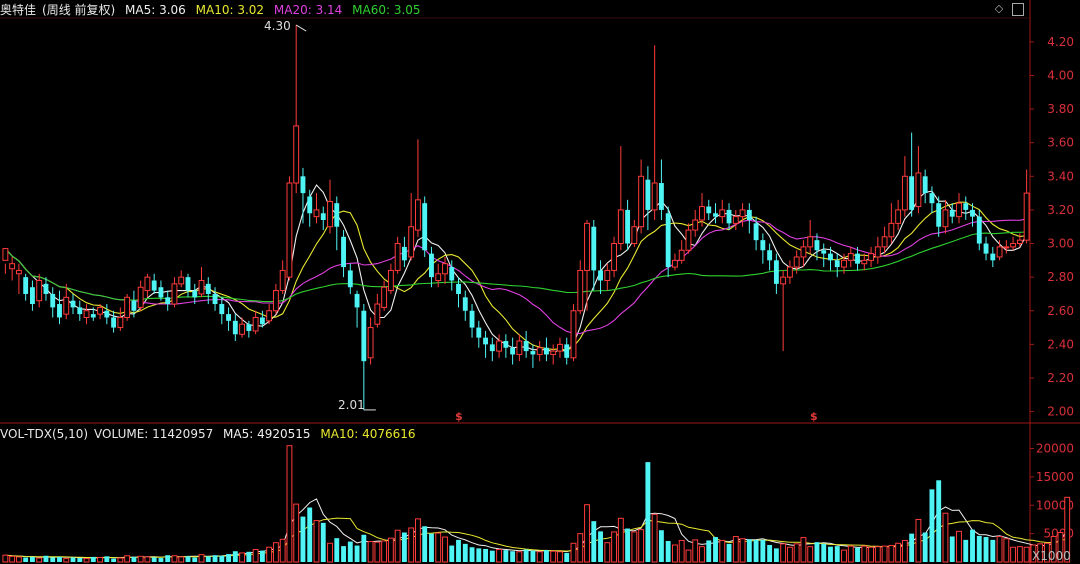  Describe the element at coordinates (1060, 143) in the screenshot. I see `price-tick-label: 3.60` at that location.